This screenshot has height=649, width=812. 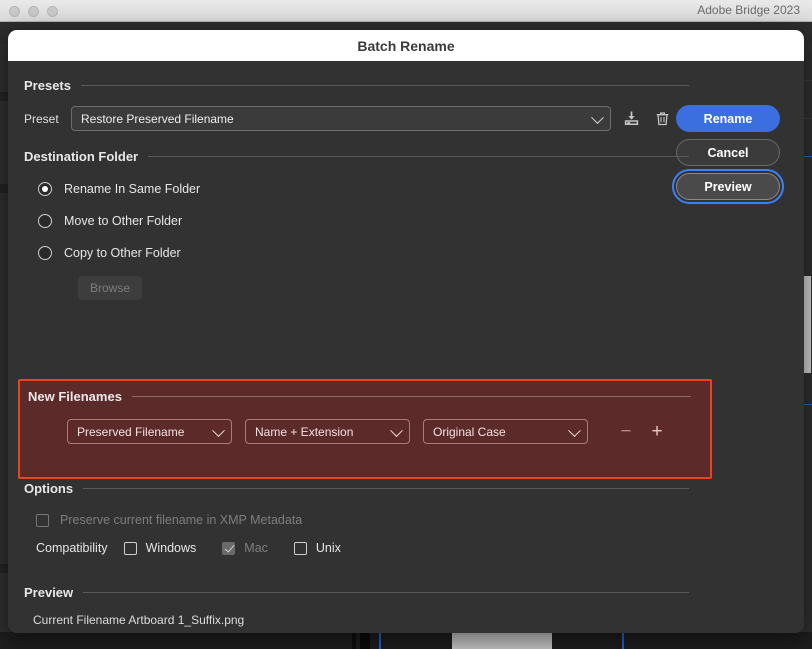 What do you see at coordinates (728, 152) in the screenshot?
I see `cancel-button: Cancel` at bounding box center [728, 152].